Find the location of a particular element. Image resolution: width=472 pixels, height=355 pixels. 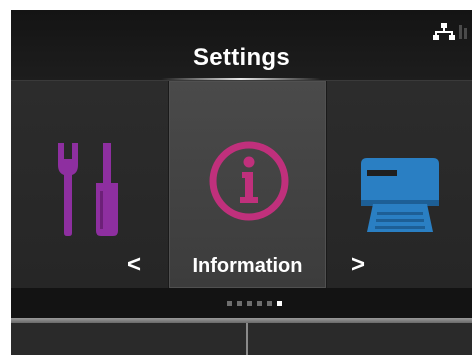

network-icon is located at coordinates (444, 31).